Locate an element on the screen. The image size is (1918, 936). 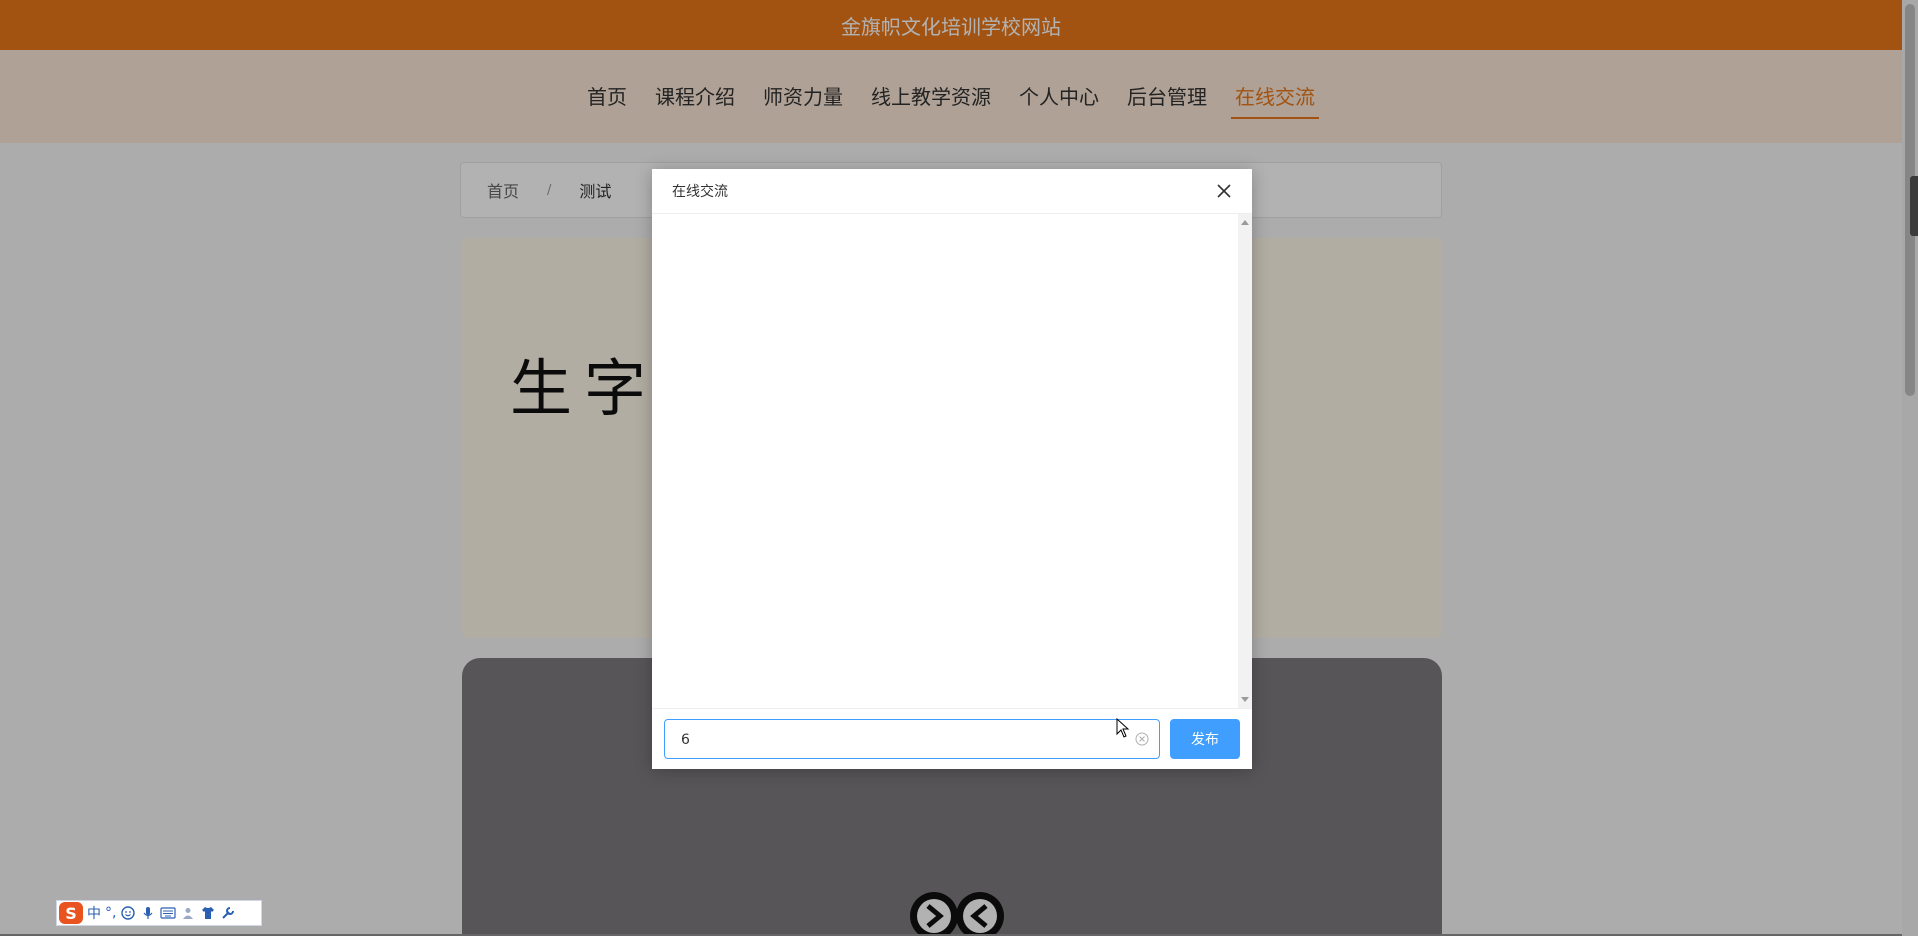
microphone-icon is located at coordinates (148, 913).